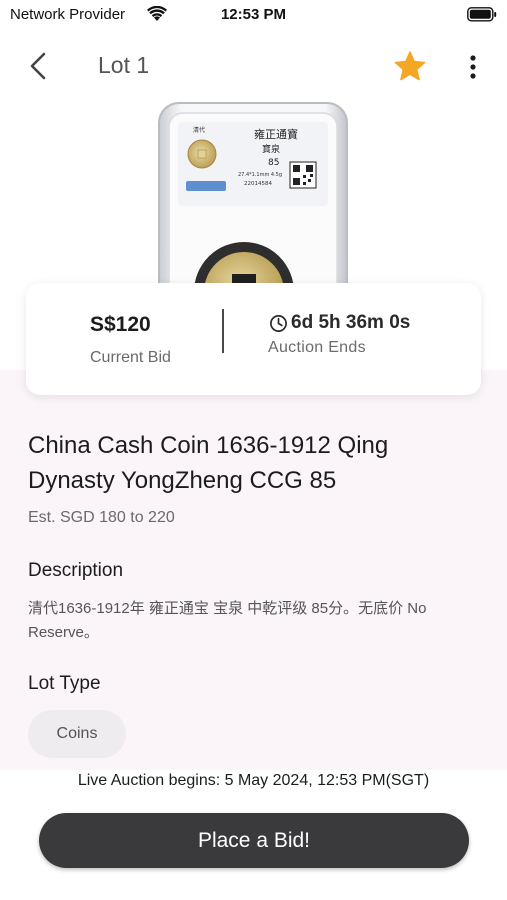 The image size is (507, 900). I want to click on battery-icon, so click(482, 16).